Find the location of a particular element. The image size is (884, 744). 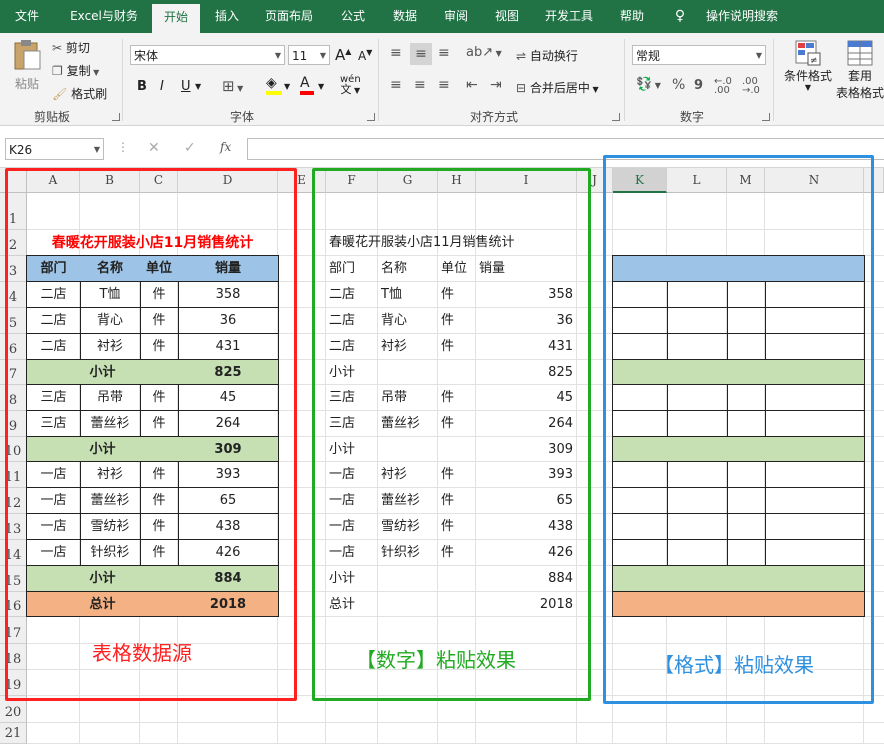

font-color-icon: A is located at coordinates (305, 83).